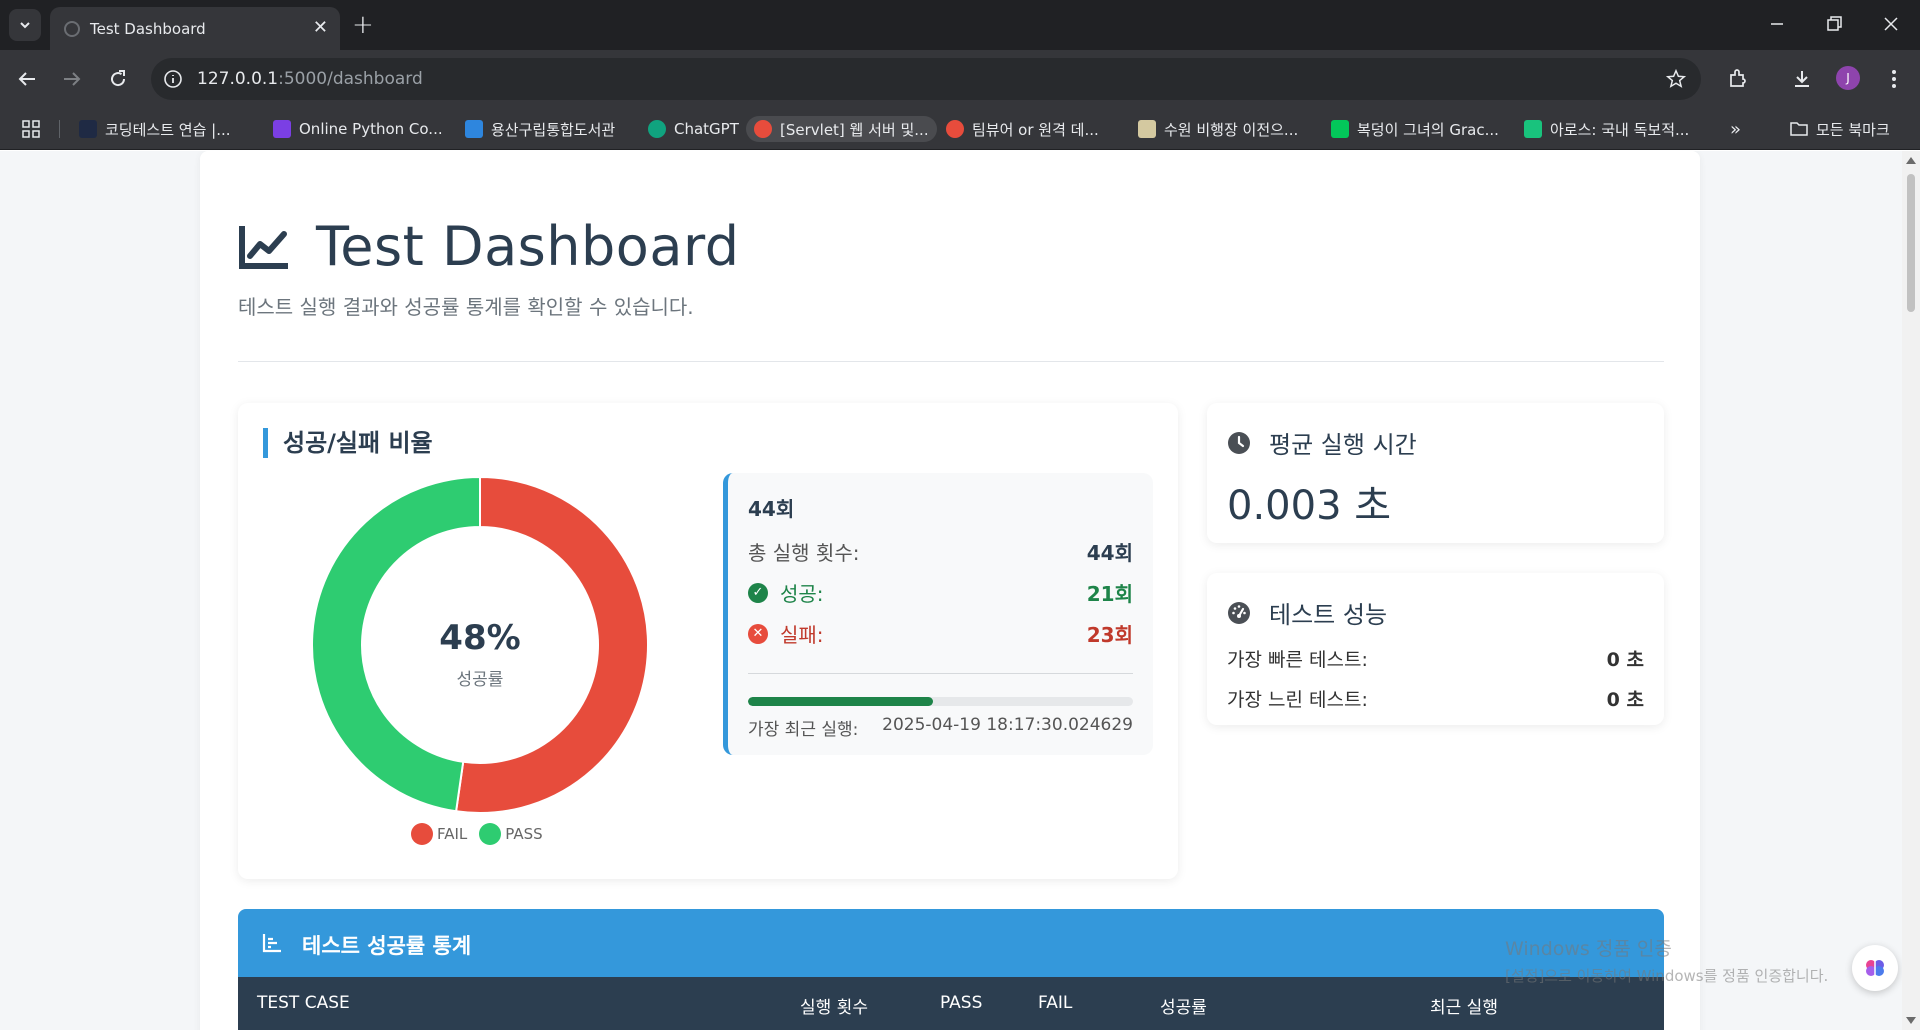 This screenshot has width=1920, height=1030. Describe the element at coordinates (1738, 79) in the screenshot. I see `extensions-icon` at that location.